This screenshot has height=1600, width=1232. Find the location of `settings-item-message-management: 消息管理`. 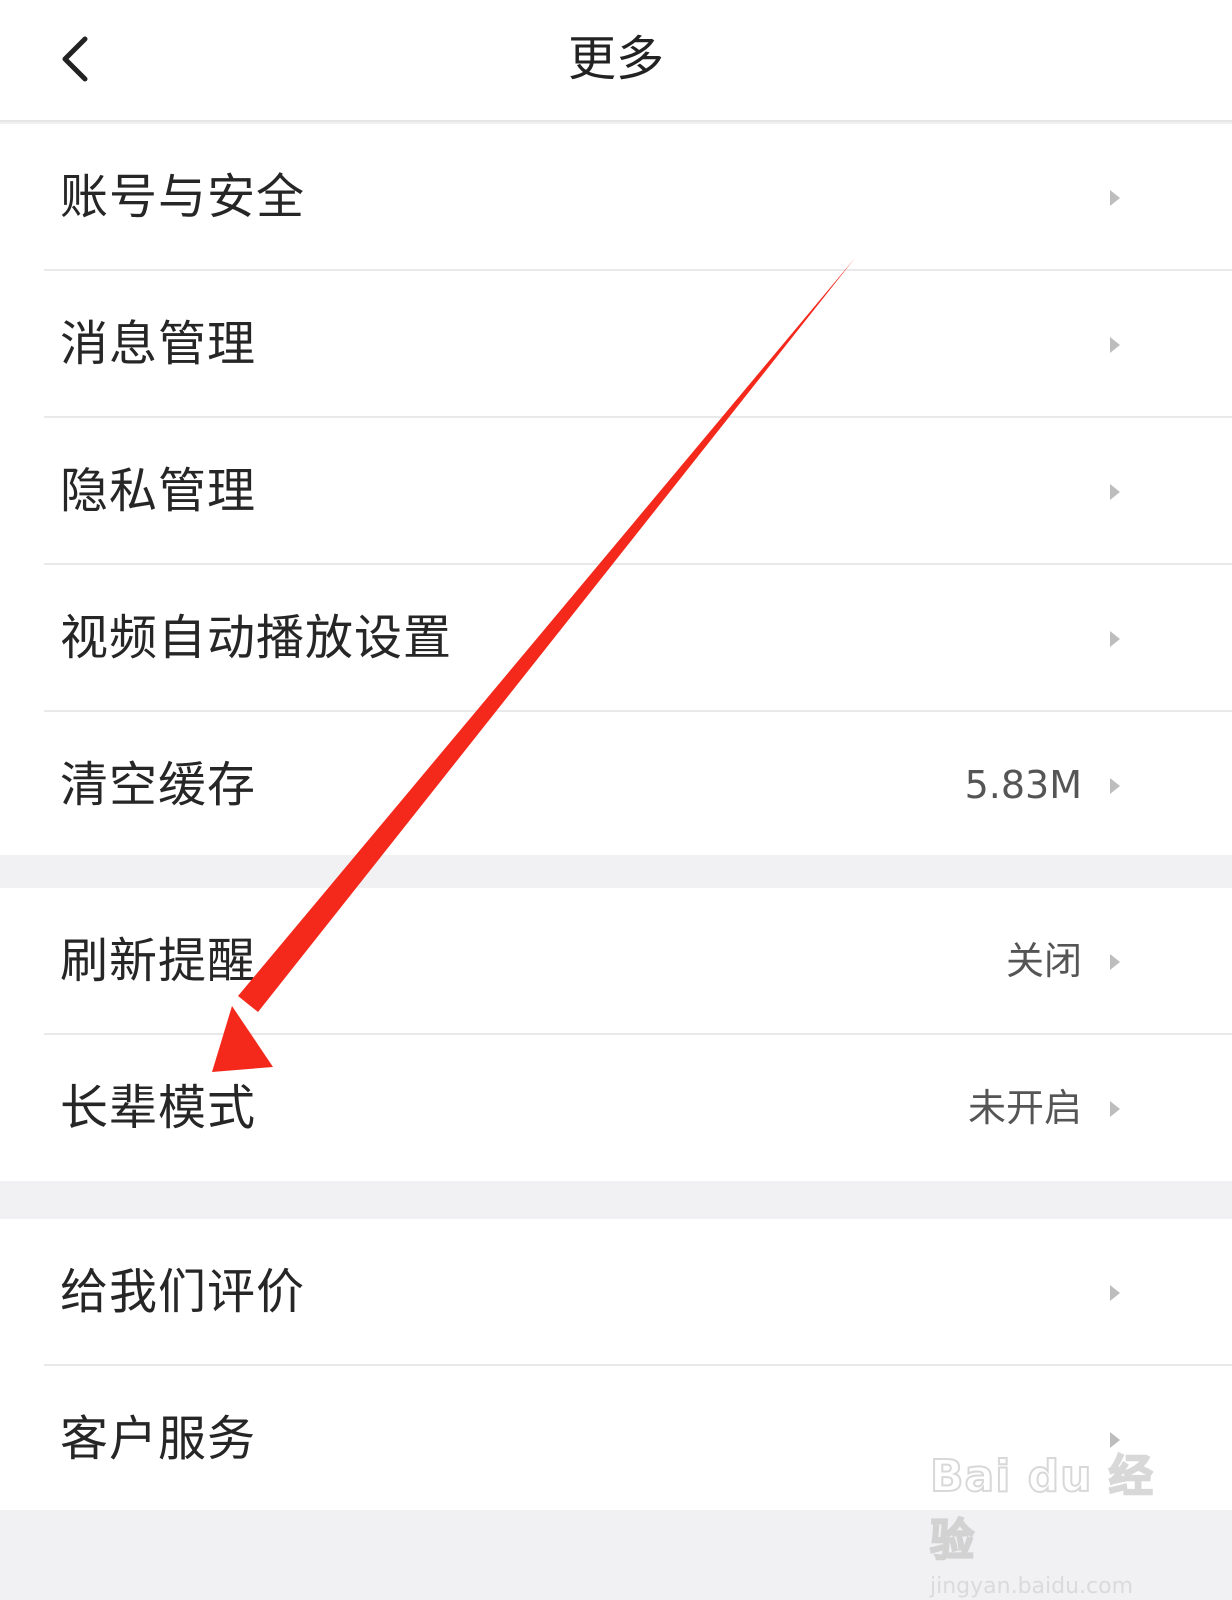

settings-item-message-management: 消息管理 is located at coordinates (638, 344).